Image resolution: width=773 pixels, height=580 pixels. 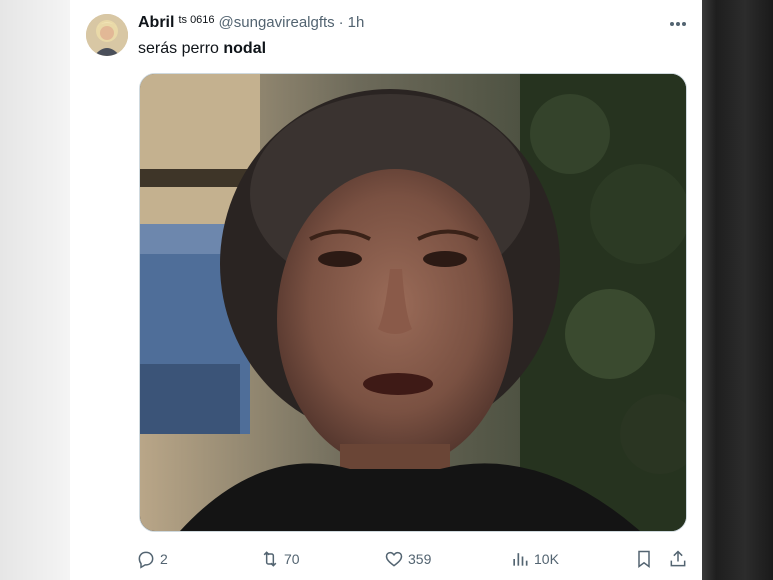 What do you see at coordinates (280, 559) in the screenshot?
I see `retweet-button: 70` at bounding box center [280, 559].